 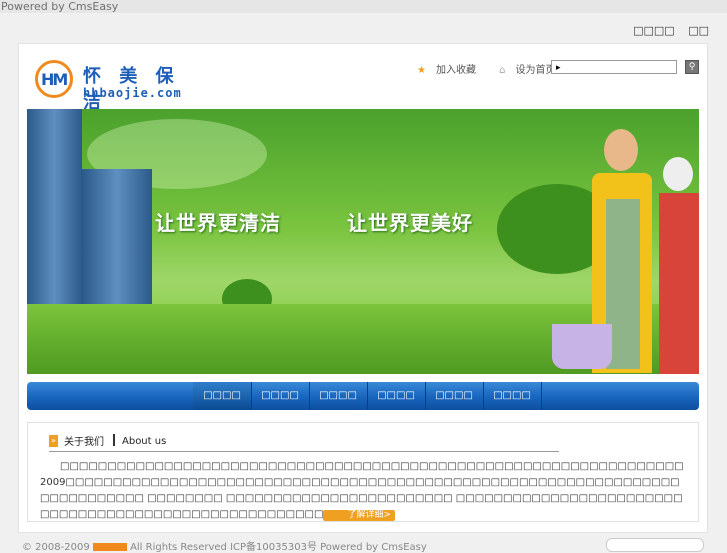 I want to click on logo-name-en: hhbaojie.com, so click(x=132, y=93).